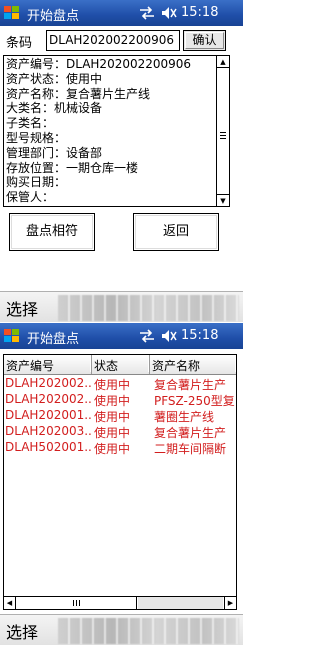  I want to click on back-button: 返回, so click(176, 232).